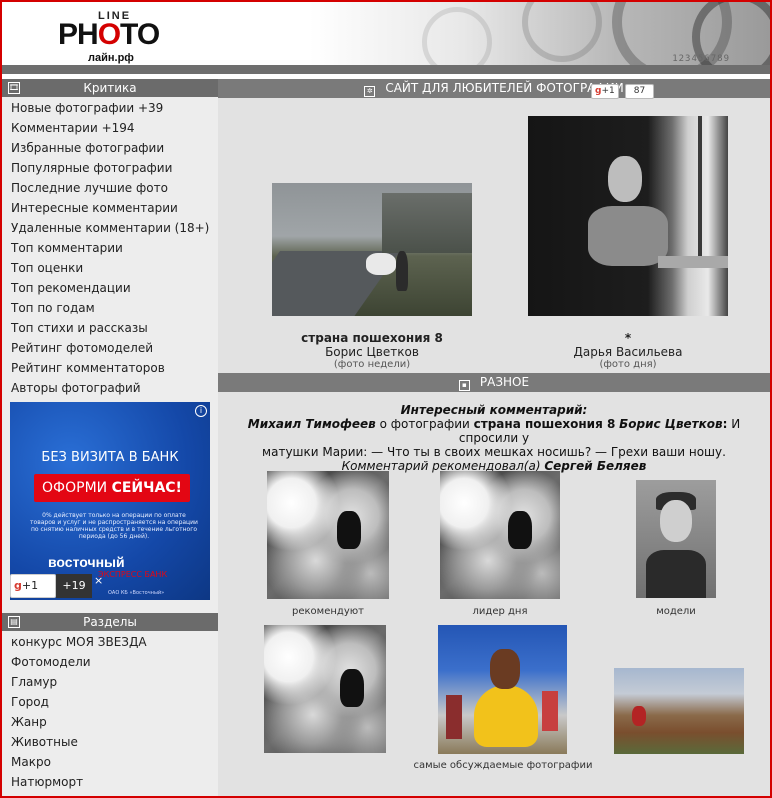 The width and height of the screenshot is (772, 798). I want to click on section-menu-item: Город, so click(114, 703).